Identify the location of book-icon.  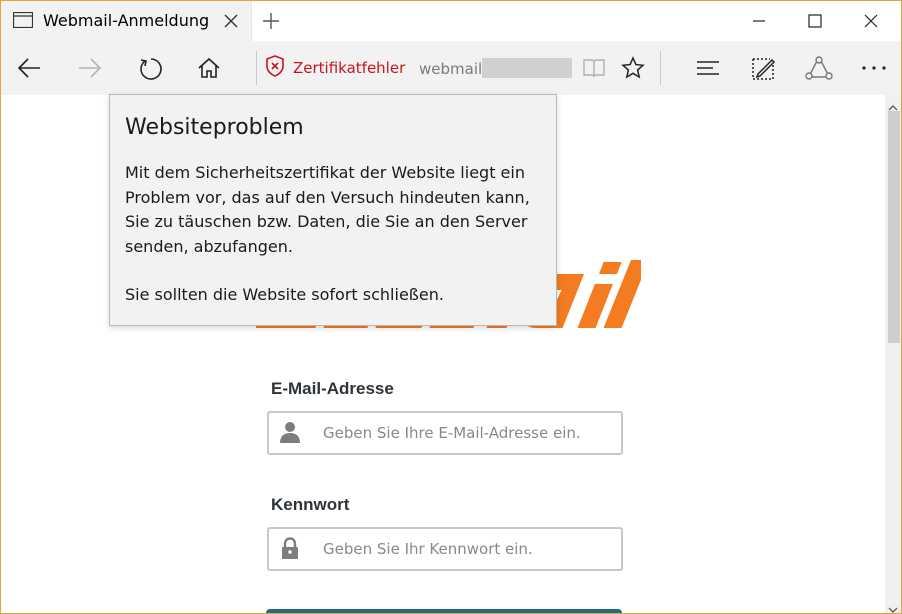
(594, 70).